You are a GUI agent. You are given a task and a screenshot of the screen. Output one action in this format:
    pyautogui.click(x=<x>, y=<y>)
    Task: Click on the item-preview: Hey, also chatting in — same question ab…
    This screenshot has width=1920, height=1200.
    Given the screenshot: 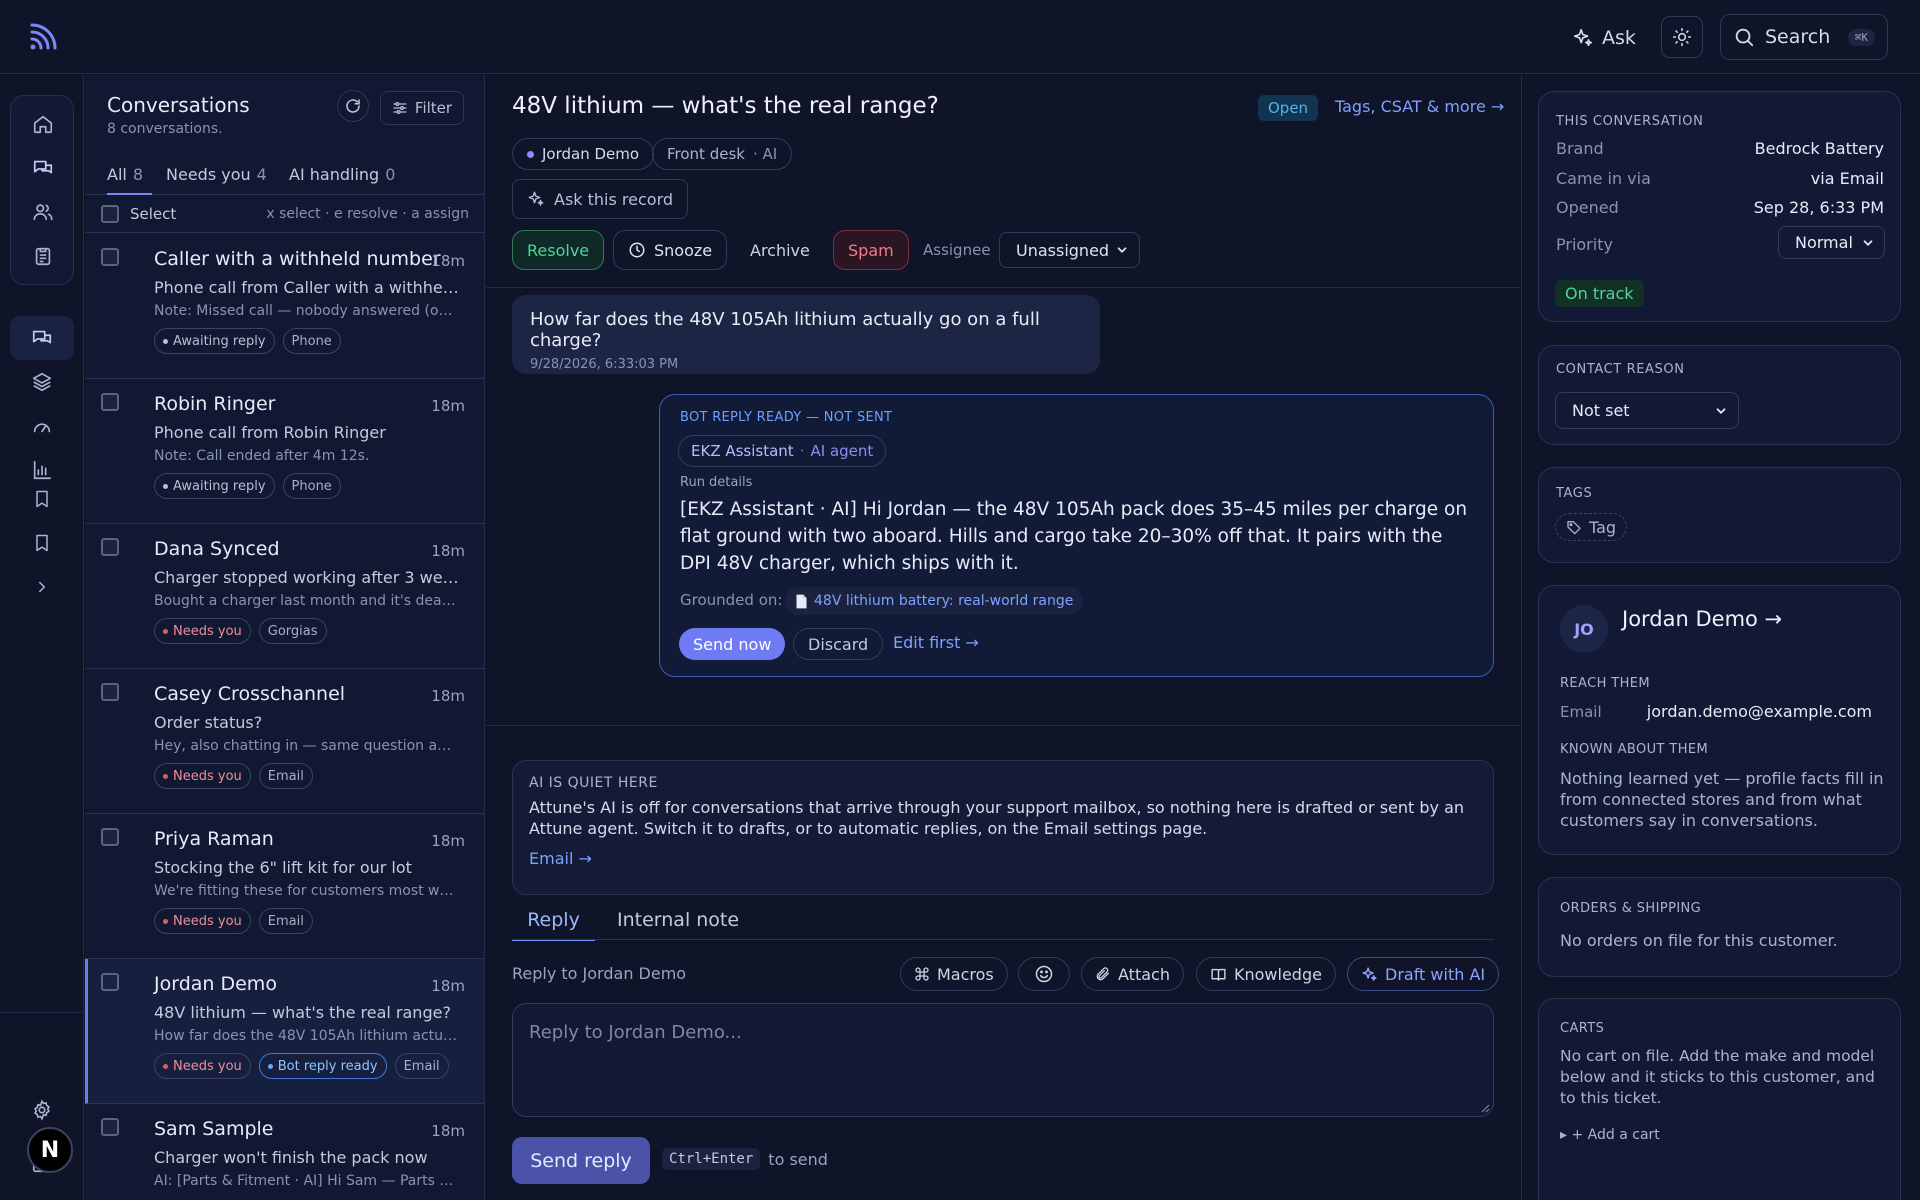 What is the action you would take?
    pyautogui.click(x=306, y=746)
    